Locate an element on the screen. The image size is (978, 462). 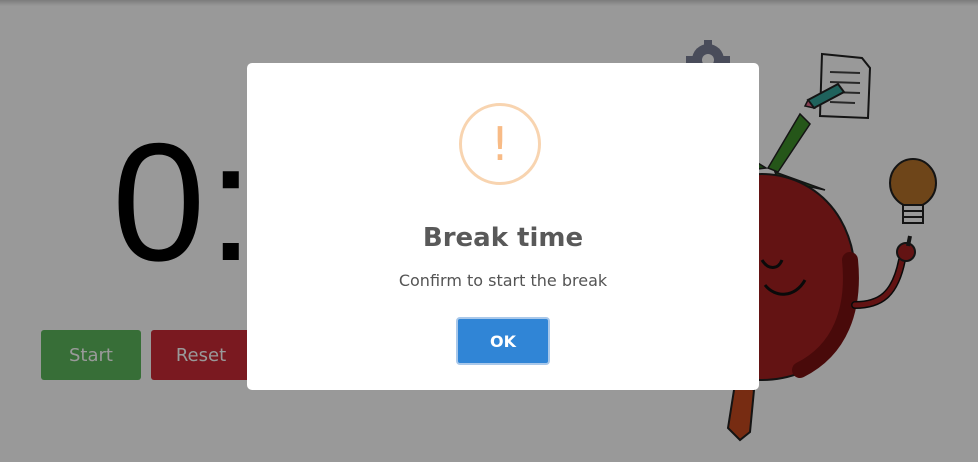
warning-mark: ! is located at coordinates (500, 144).